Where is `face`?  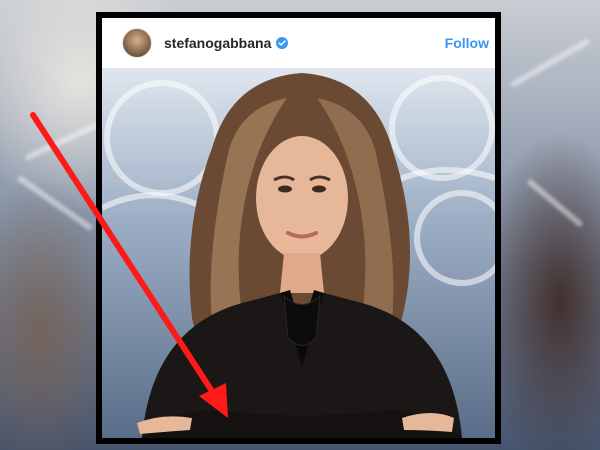
face is located at coordinates (302, 198).